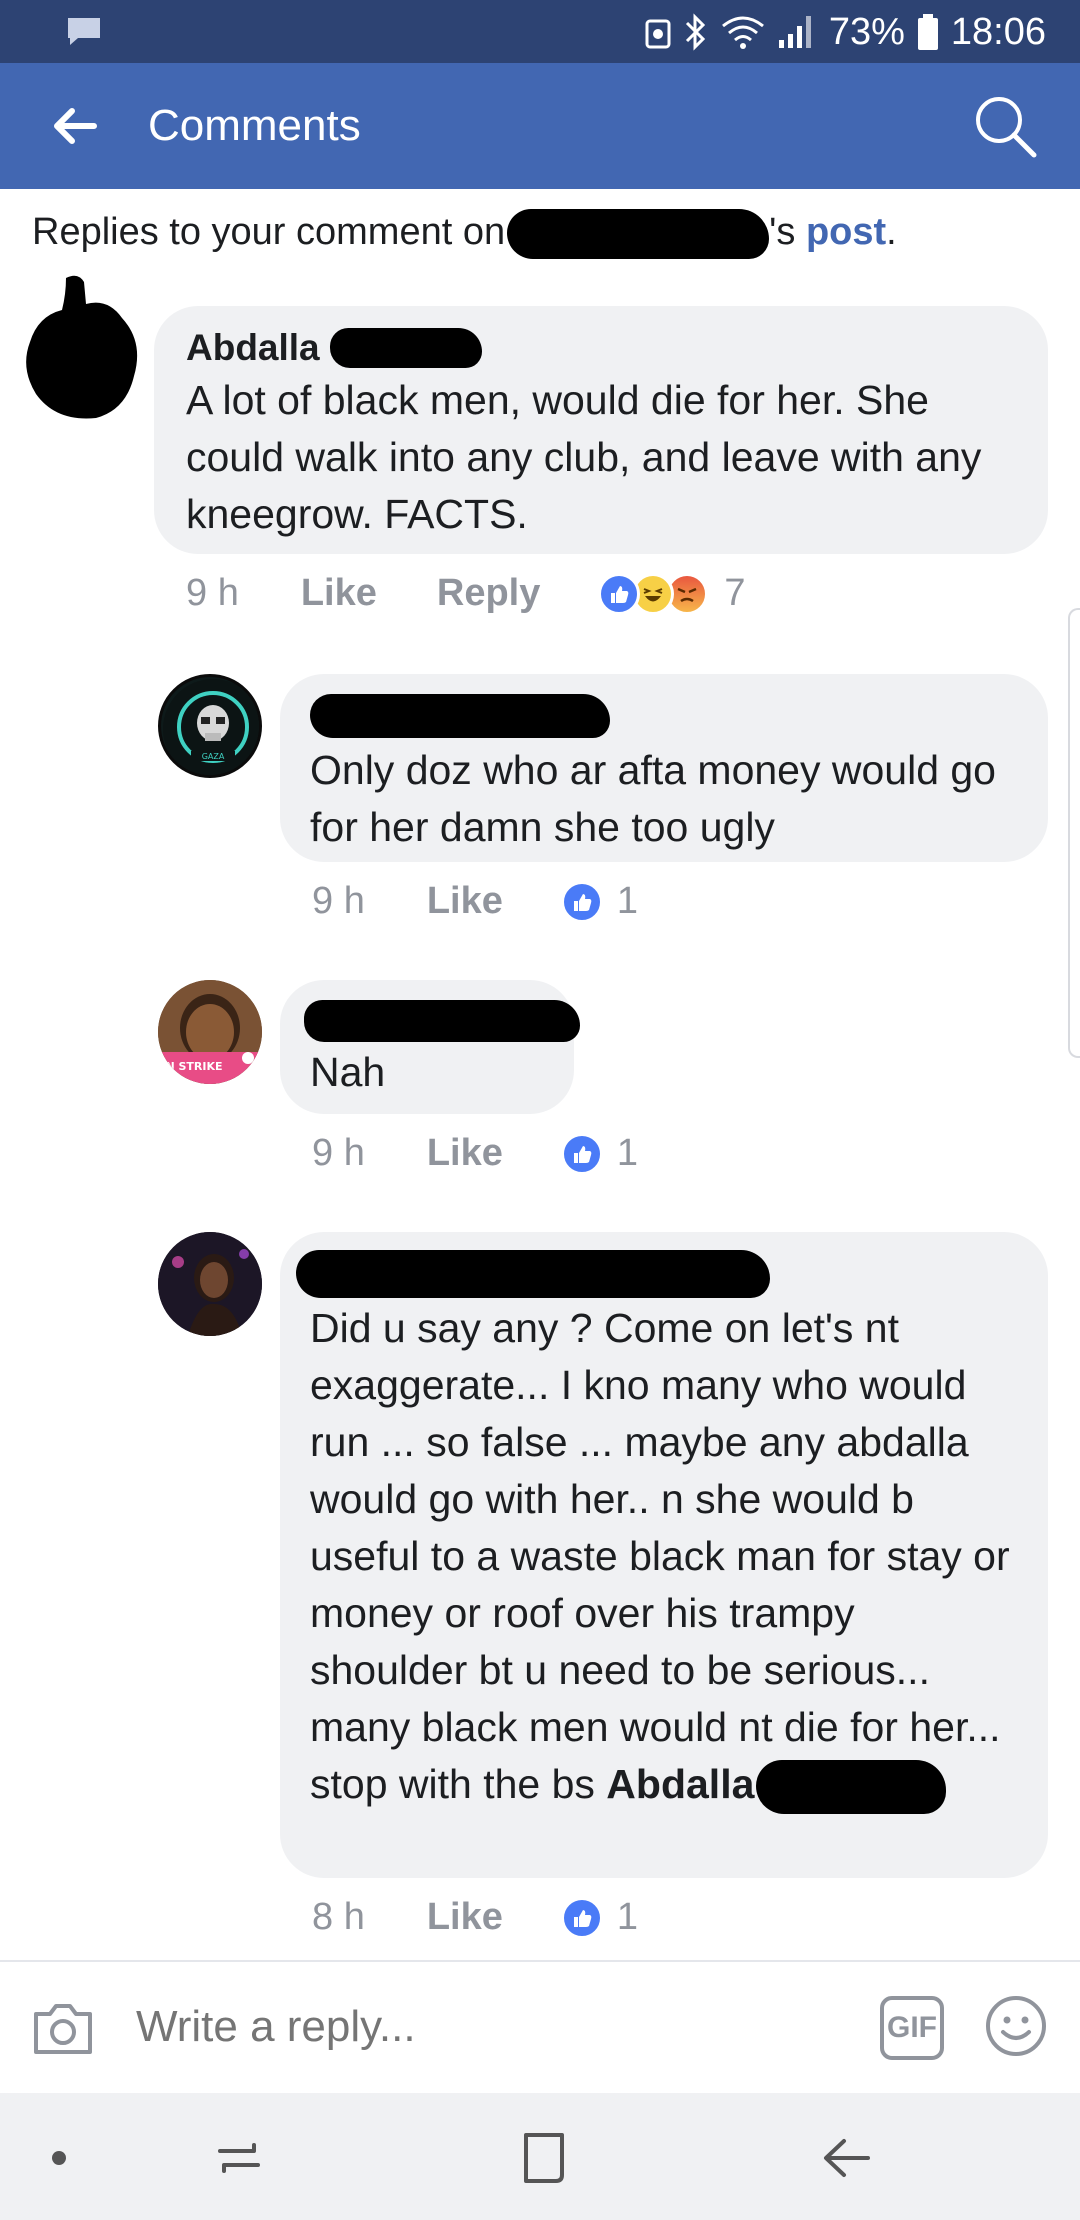 The height and width of the screenshot is (2220, 1080). I want to click on gif-button: GIF, so click(912, 2028).